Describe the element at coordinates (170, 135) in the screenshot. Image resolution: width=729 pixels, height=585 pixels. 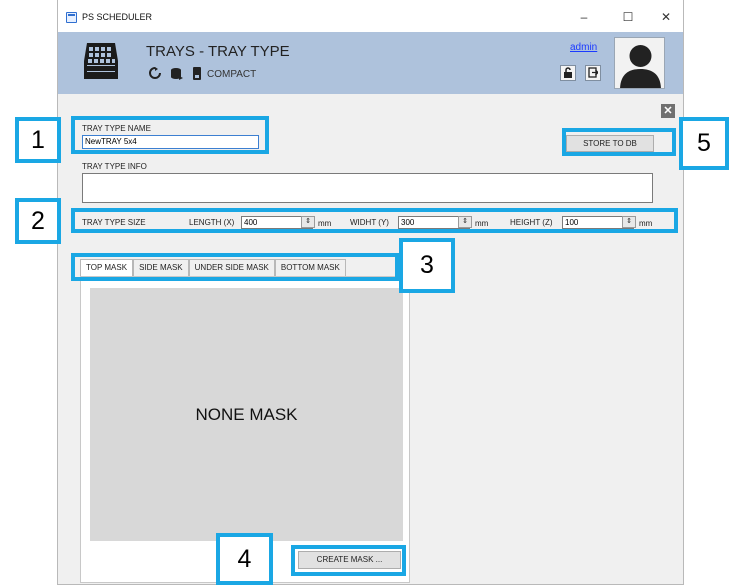
I see `callout-1-highlight` at that location.